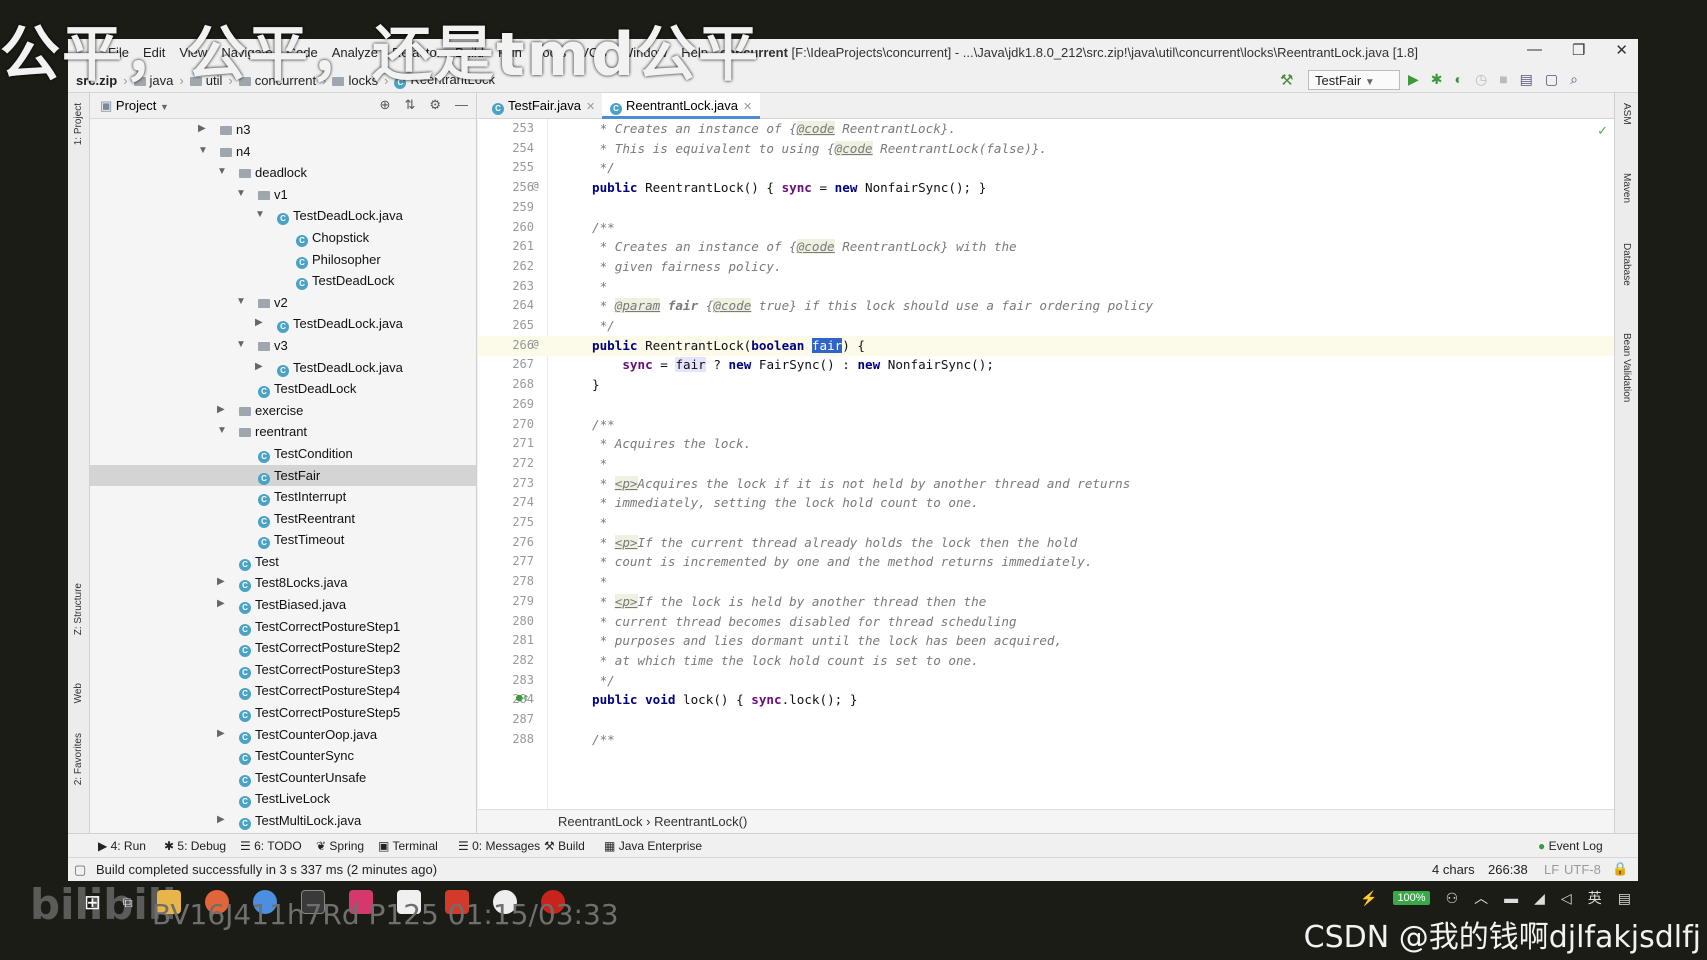 This screenshot has height=960, width=1707. Describe the element at coordinates (1046, 267) in the screenshot. I see `code-line: 262 * given fairness policy.` at that location.